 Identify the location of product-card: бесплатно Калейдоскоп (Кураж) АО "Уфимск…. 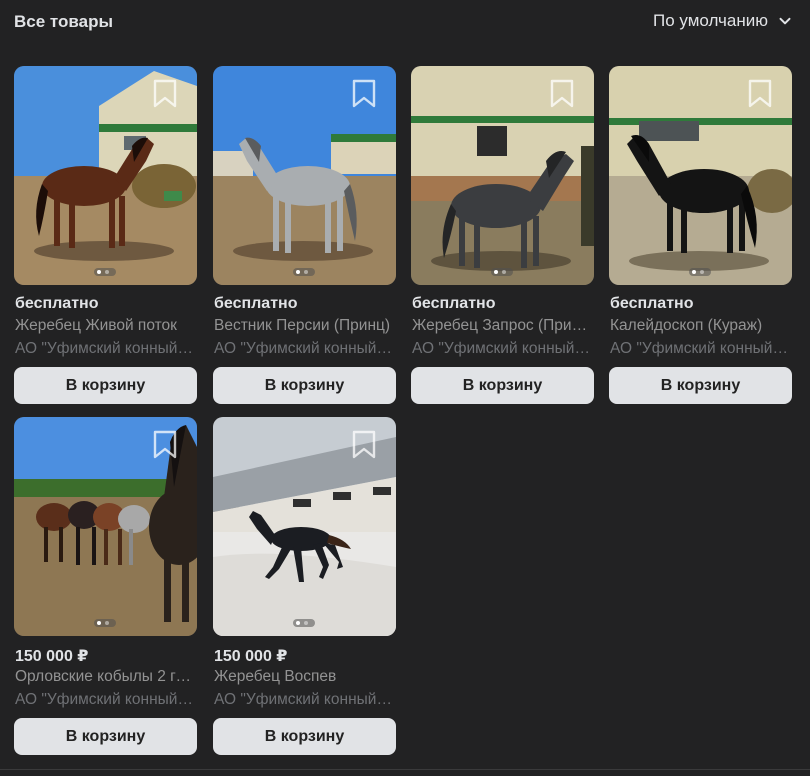
(700, 236).